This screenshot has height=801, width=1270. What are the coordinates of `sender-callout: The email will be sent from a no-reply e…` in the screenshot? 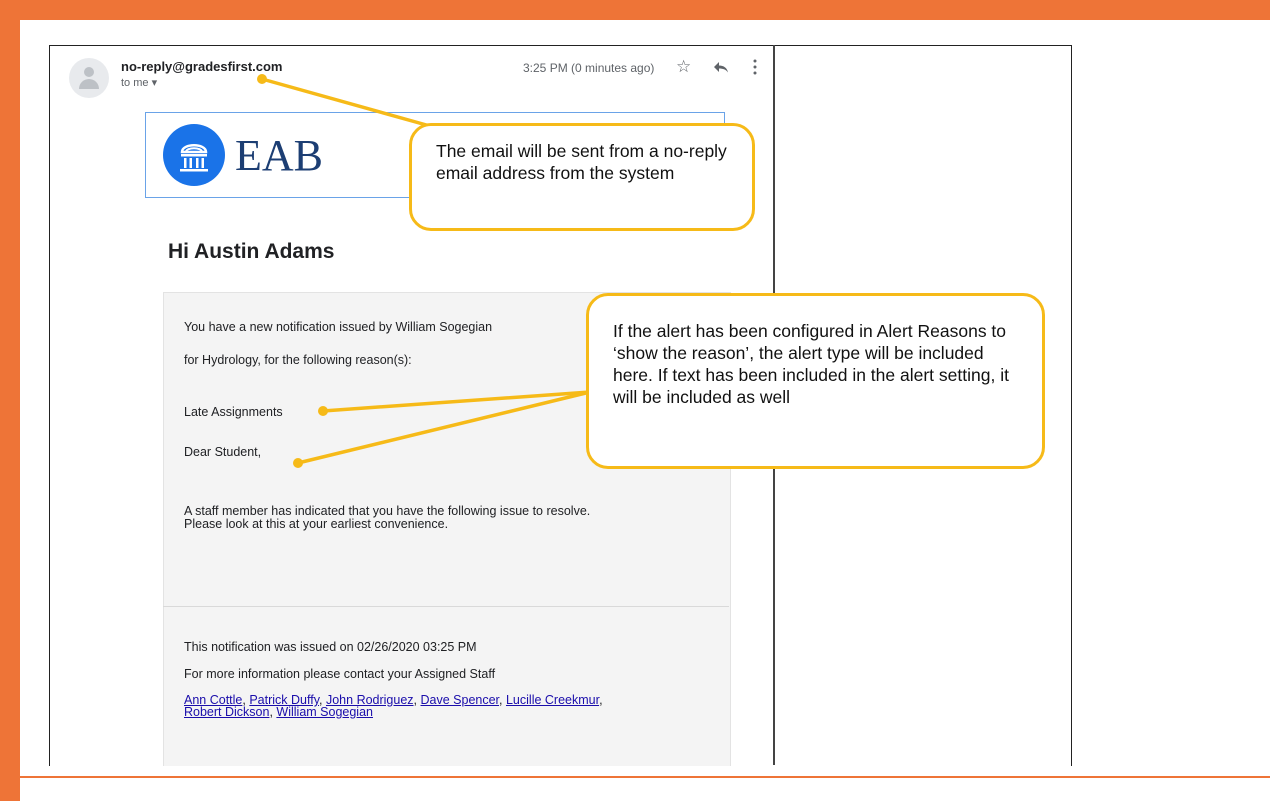 It's located at (582, 177).